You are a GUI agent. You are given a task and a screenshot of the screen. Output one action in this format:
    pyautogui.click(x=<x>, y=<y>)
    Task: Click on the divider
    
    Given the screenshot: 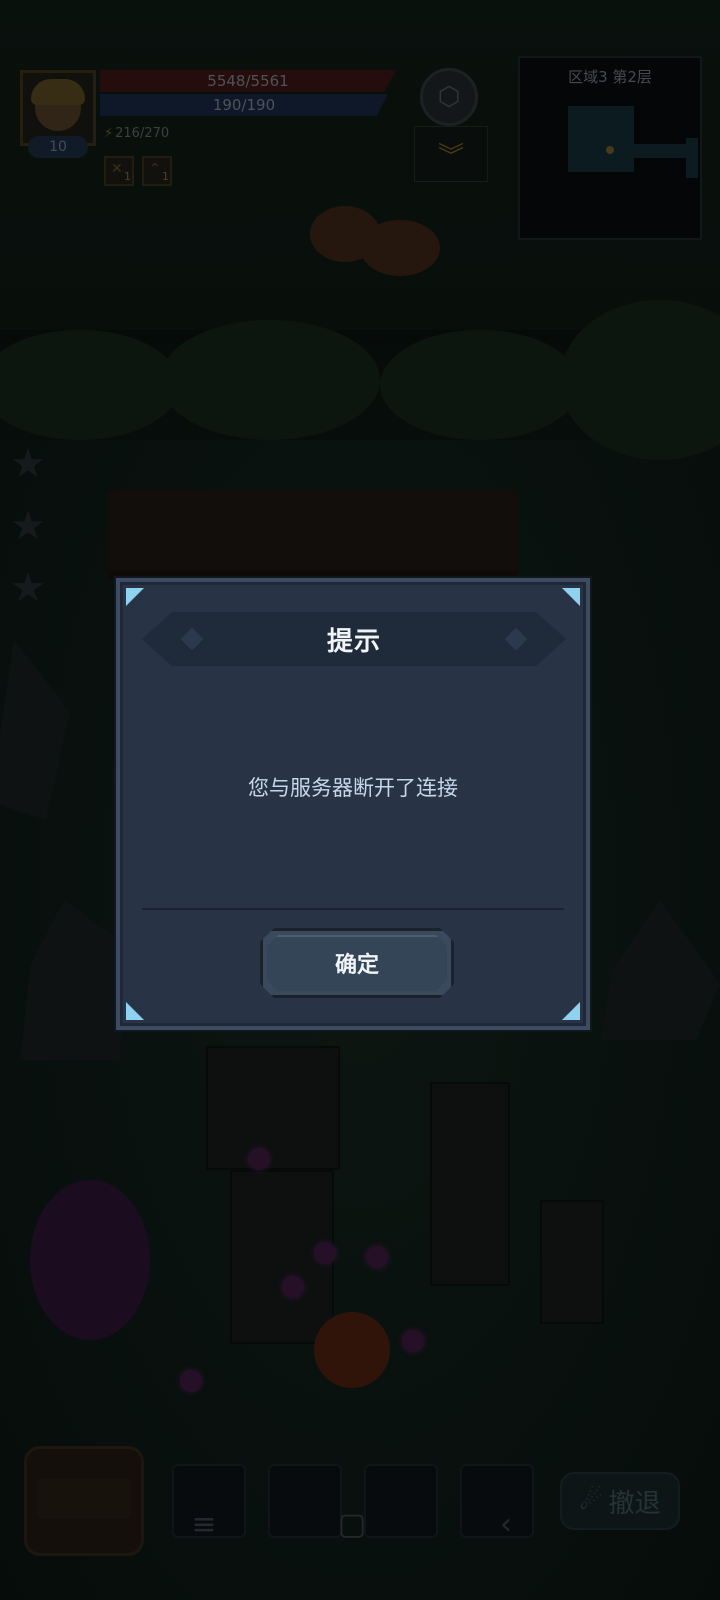 What is the action you would take?
    pyautogui.click(x=353, y=909)
    